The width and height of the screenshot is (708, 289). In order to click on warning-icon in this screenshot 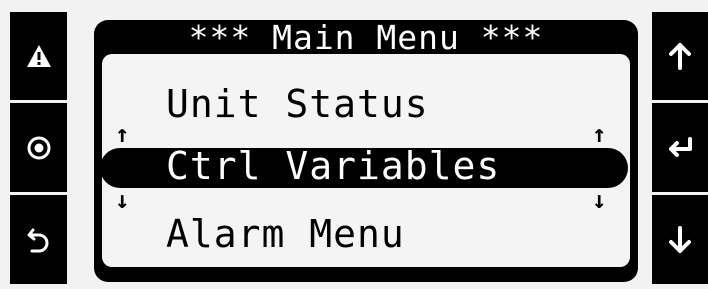, I will do `click(38, 56)`.